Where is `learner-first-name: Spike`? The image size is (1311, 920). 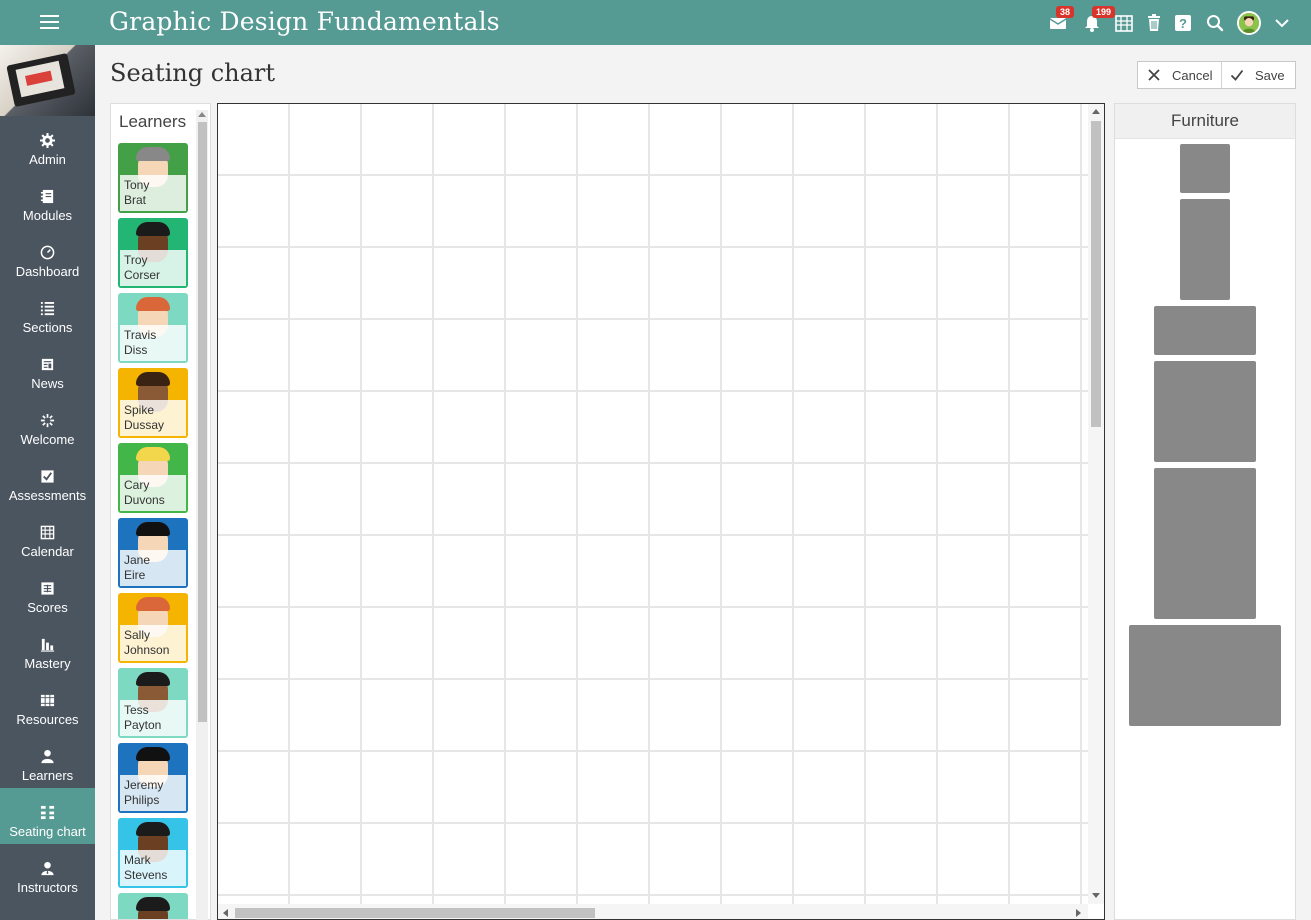
learner-first-name: Spike is located at coordinates (139, 410).